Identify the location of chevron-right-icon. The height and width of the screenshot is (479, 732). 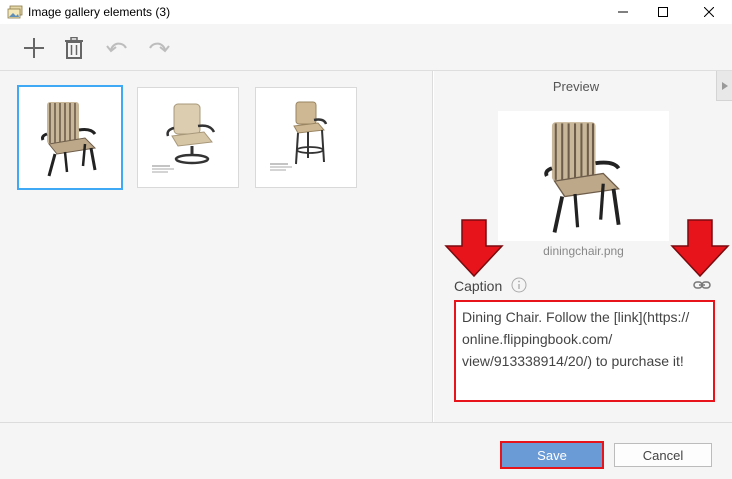
(724, 85).